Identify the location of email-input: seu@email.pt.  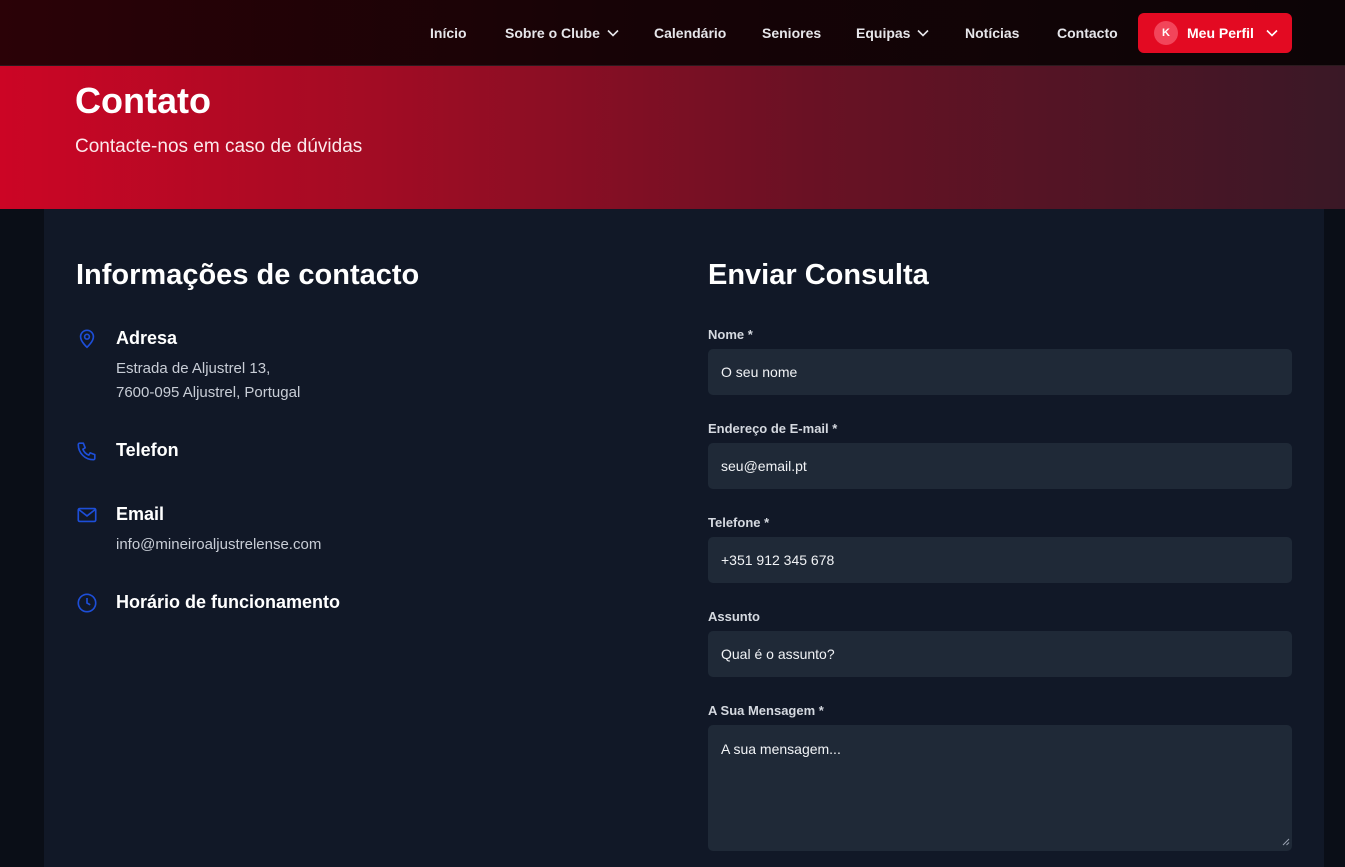
(1000, 466).